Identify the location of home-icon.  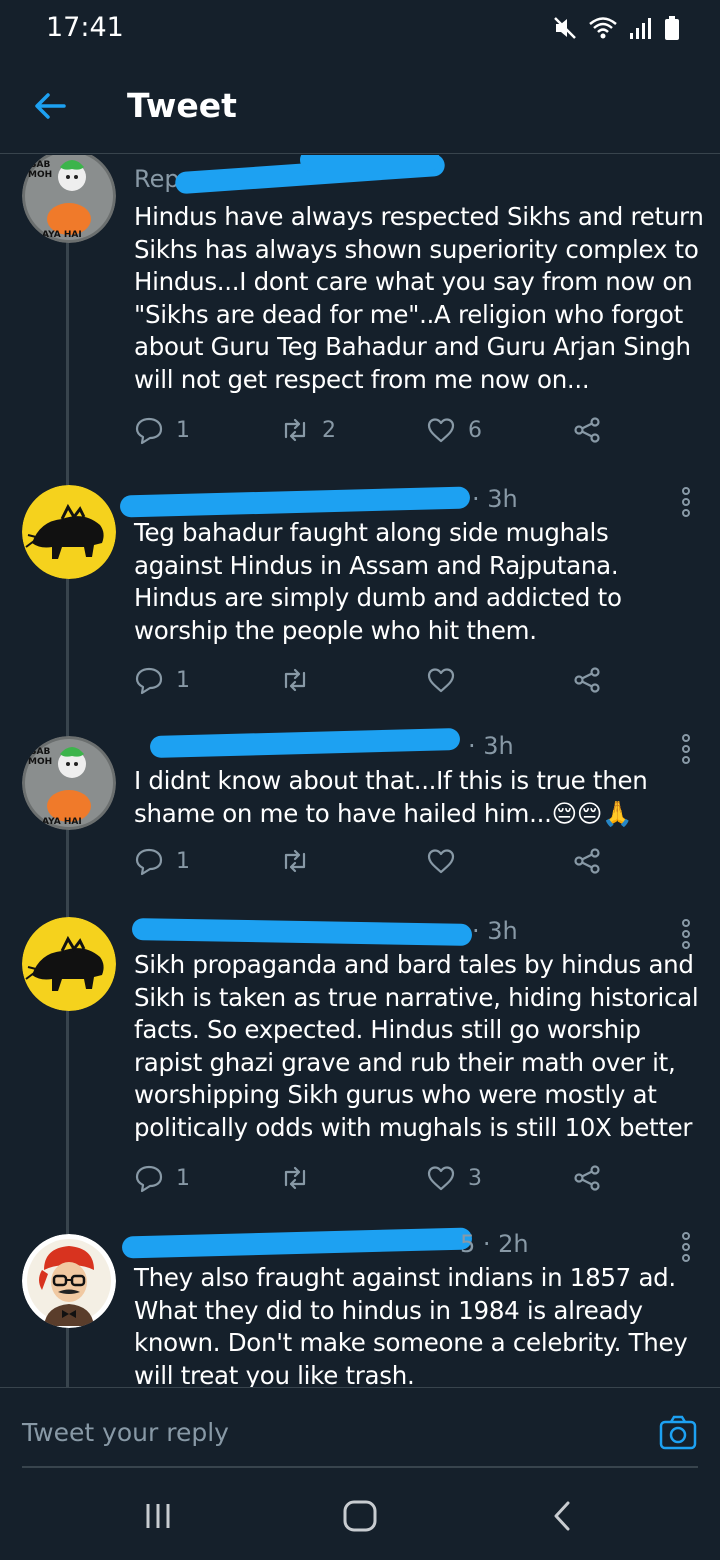
(360, 1516).